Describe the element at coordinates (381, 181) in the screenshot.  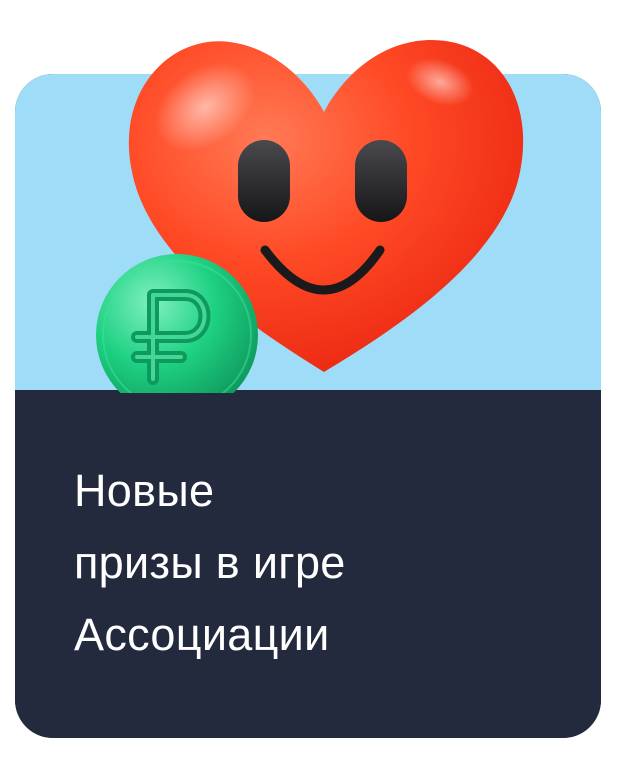
I see `heart-right-eye` at that location.